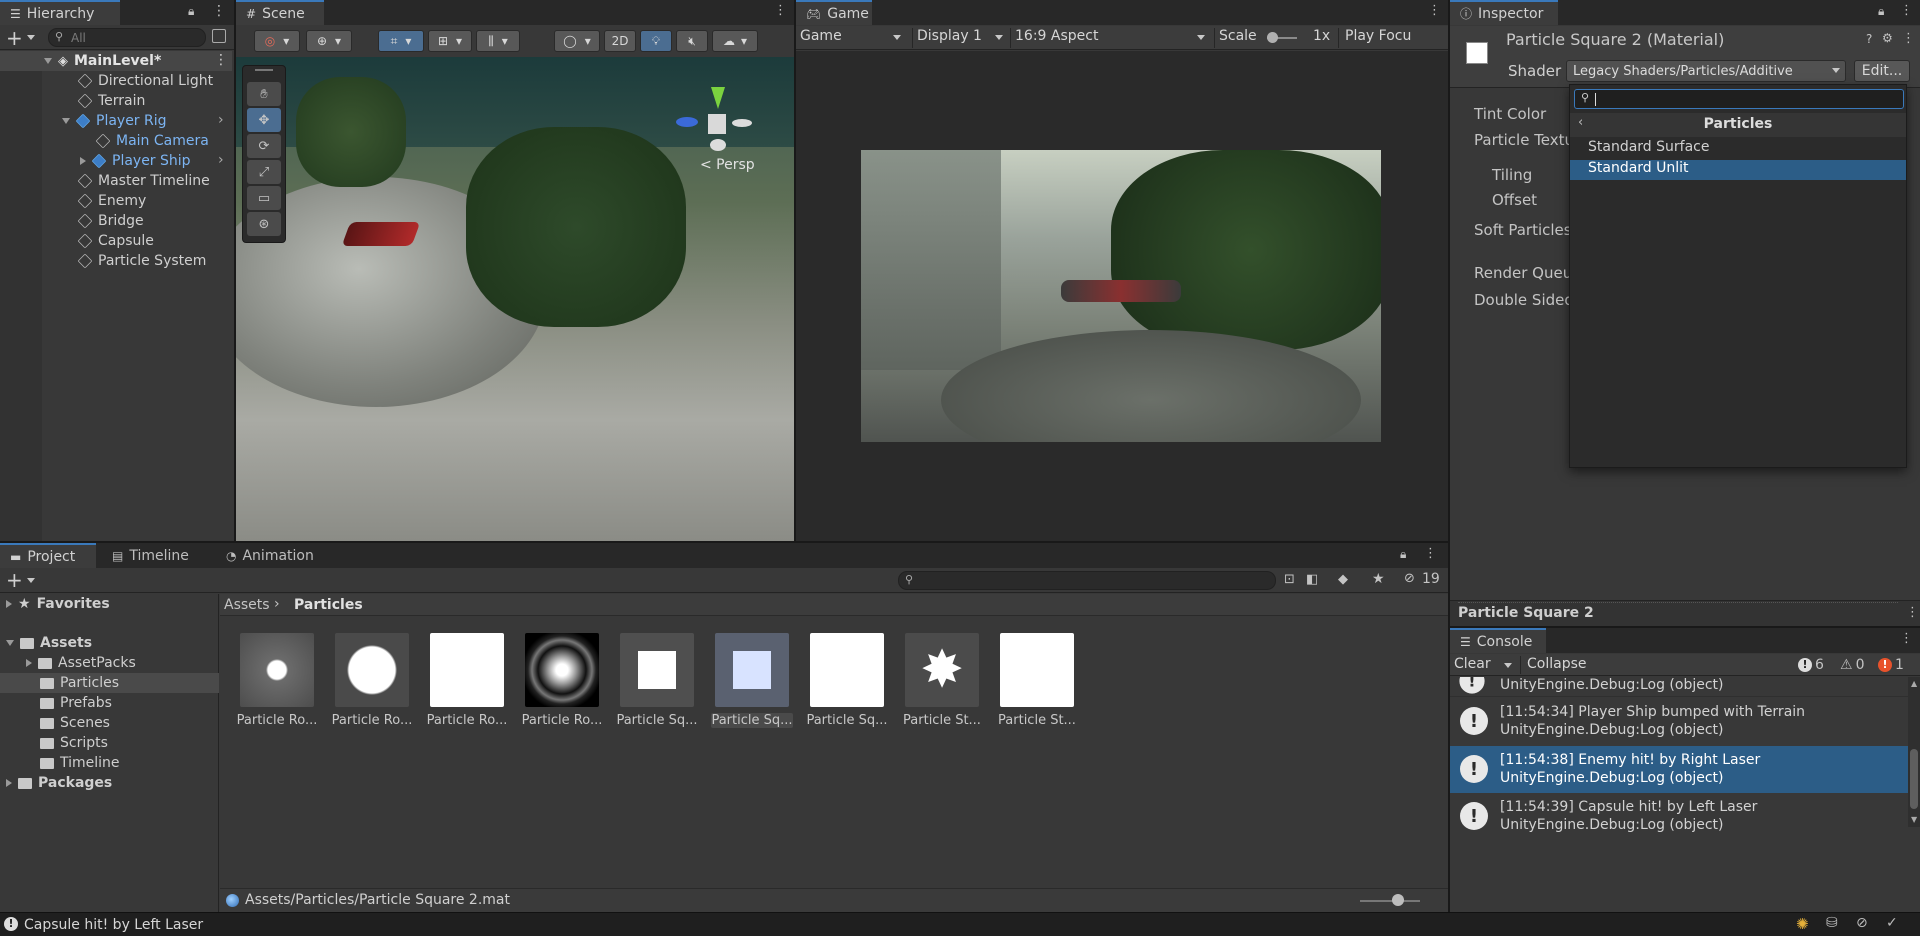  I want to click on tab-game: 🎮︎ Game, so click(834, 12).